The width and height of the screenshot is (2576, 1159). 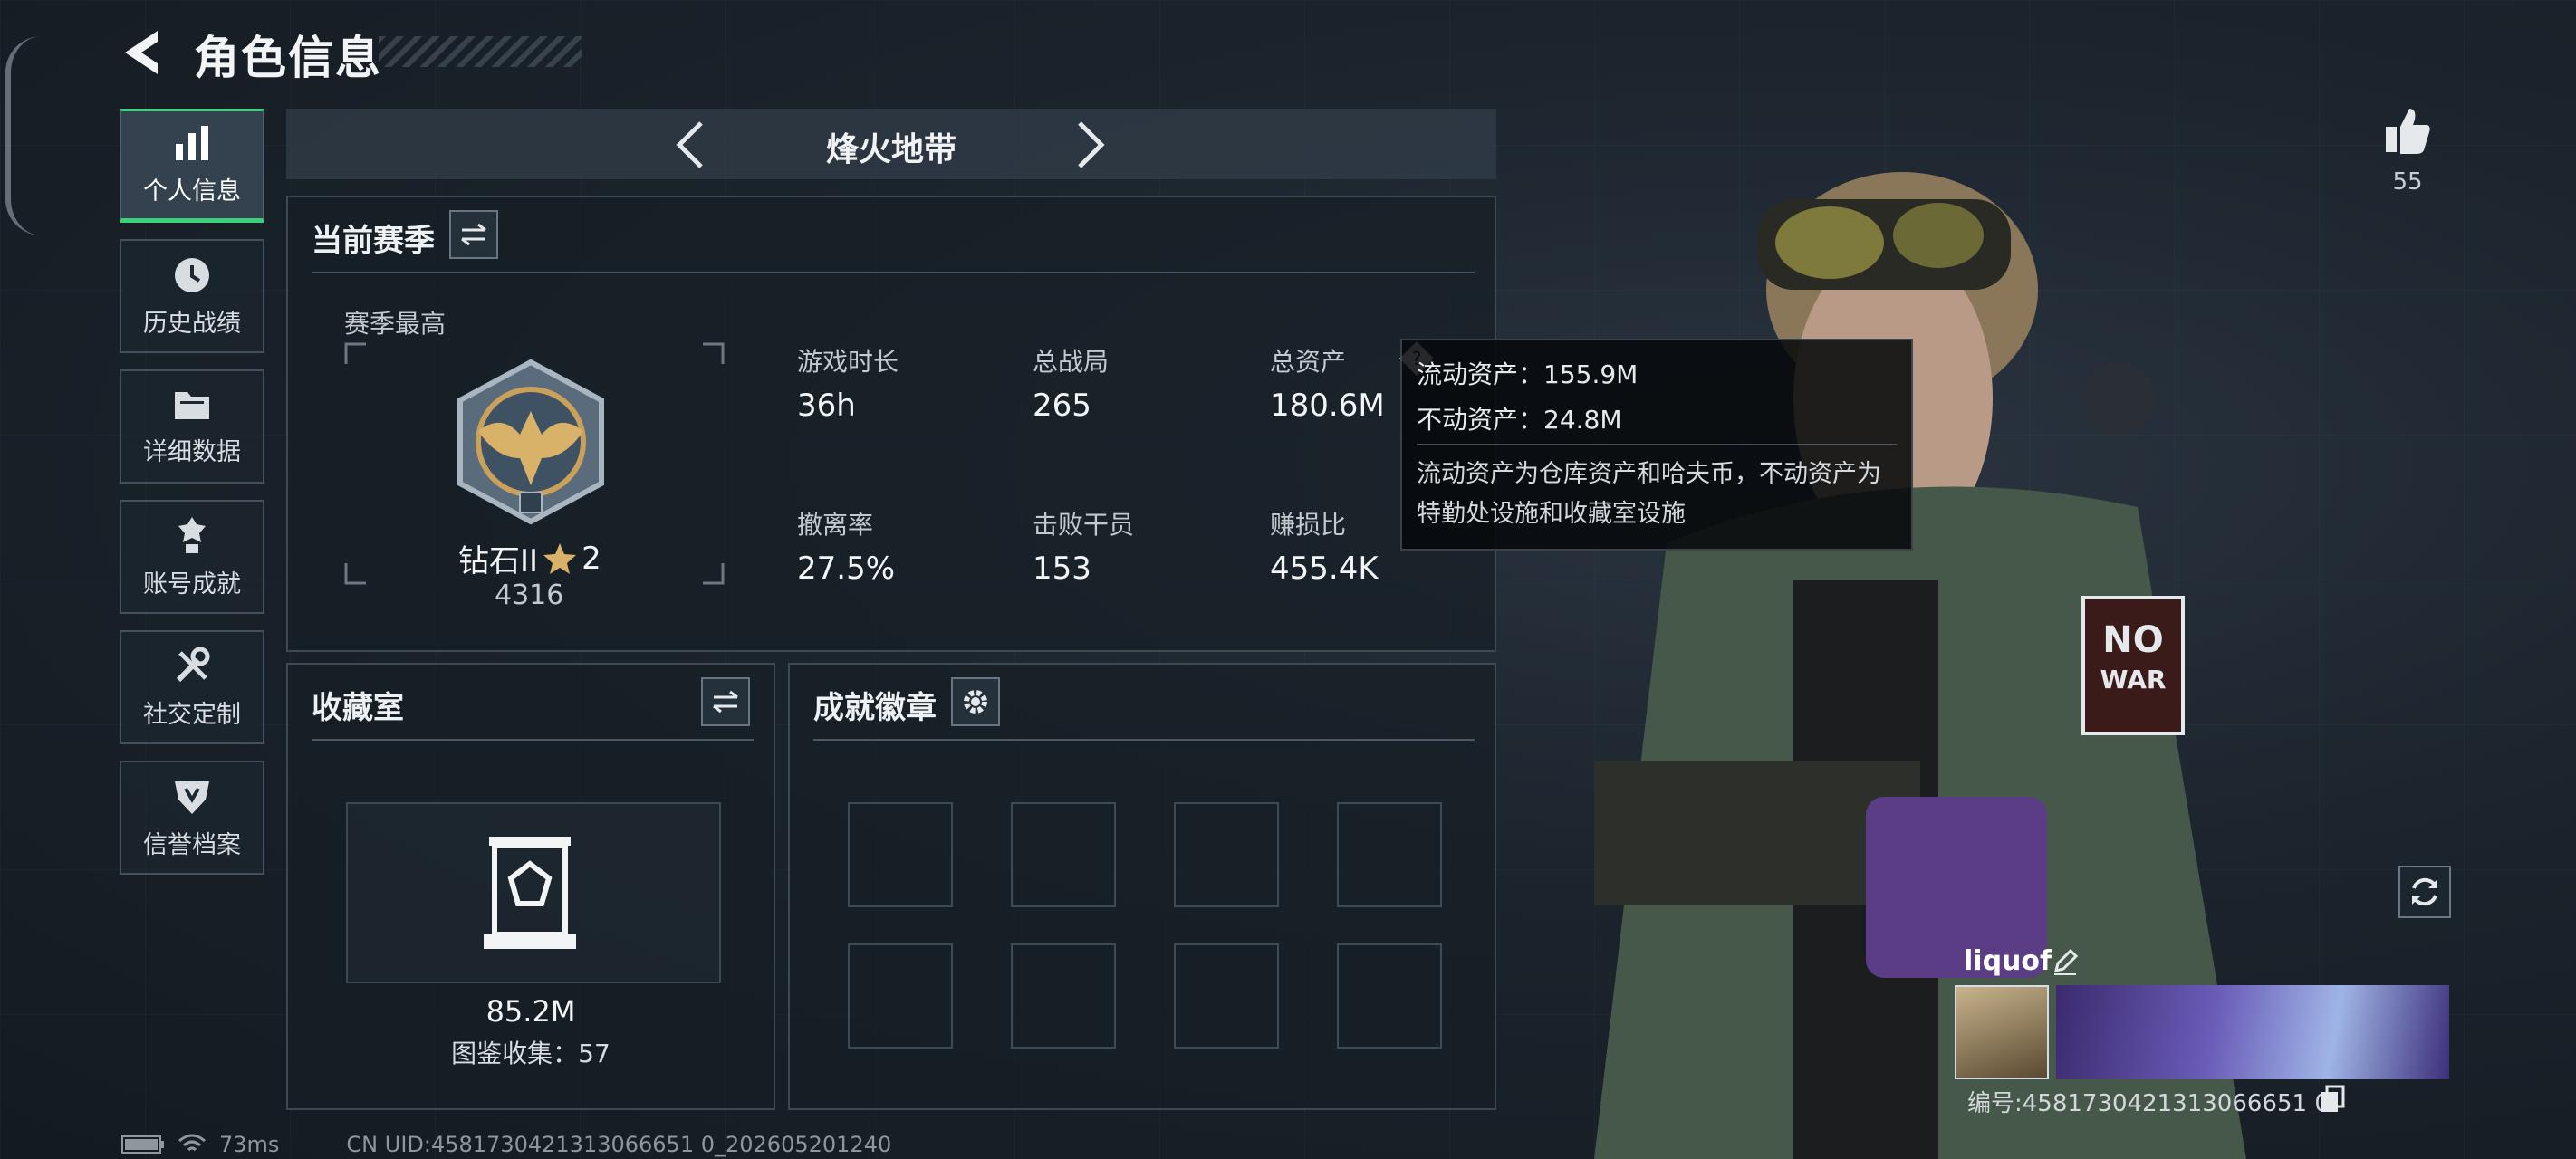 What do you see at coordinates (192, 405) in the screenshot?
I see `folder-icon` at bounding box center [192, 405].